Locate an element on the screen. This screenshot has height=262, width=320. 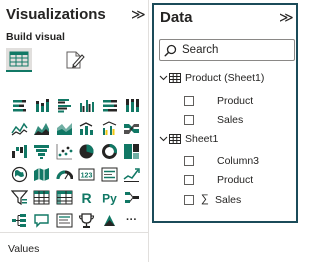
table-node-sheet1: Sheet1 is located at coordinates (188, 139).